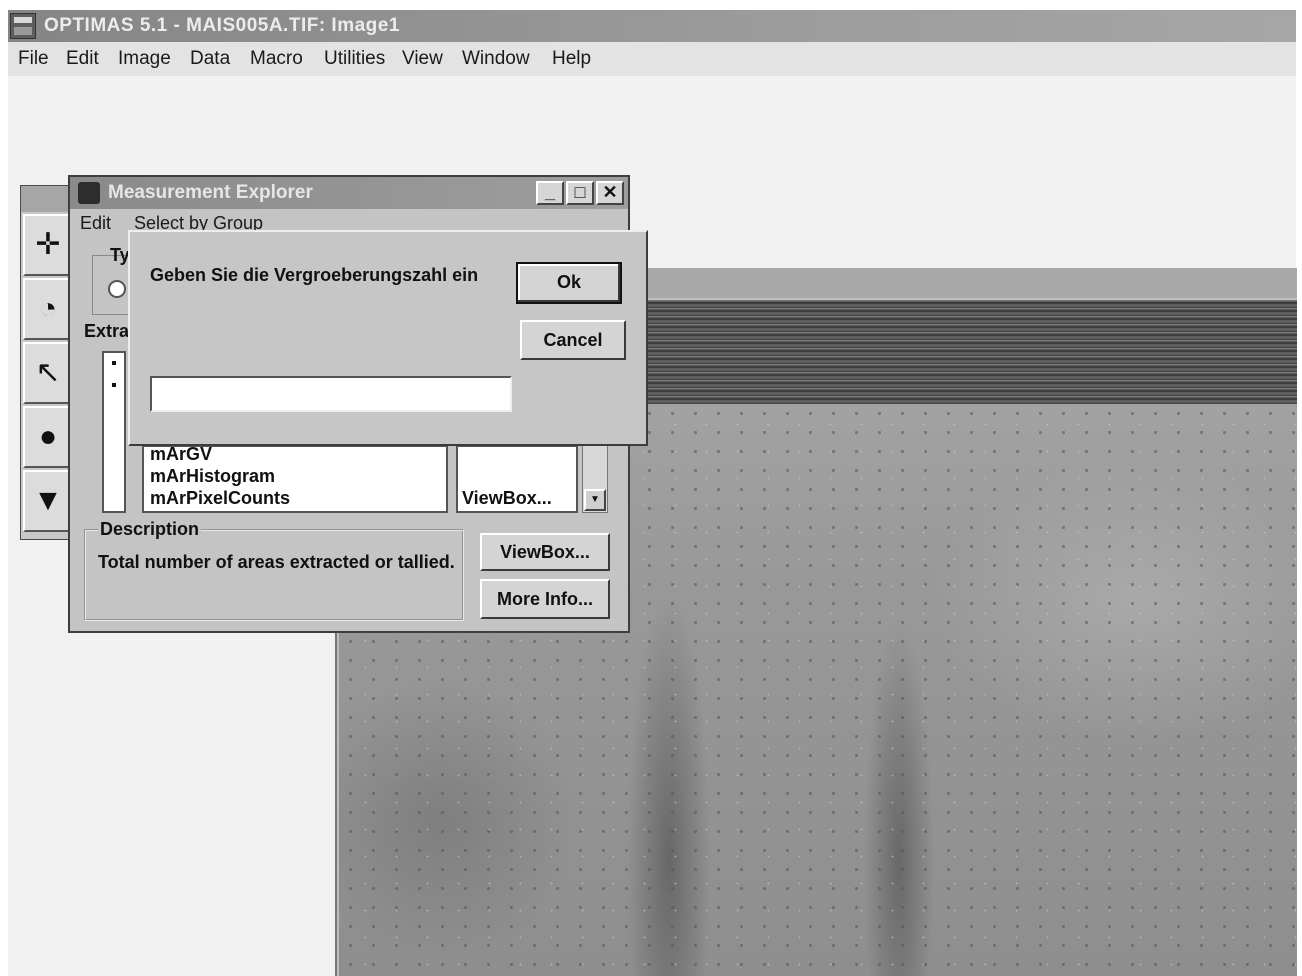  What do you see at coordinates (331, 394) in the screenshot?
I see `magnification-input` at bounding box center [331, 394].